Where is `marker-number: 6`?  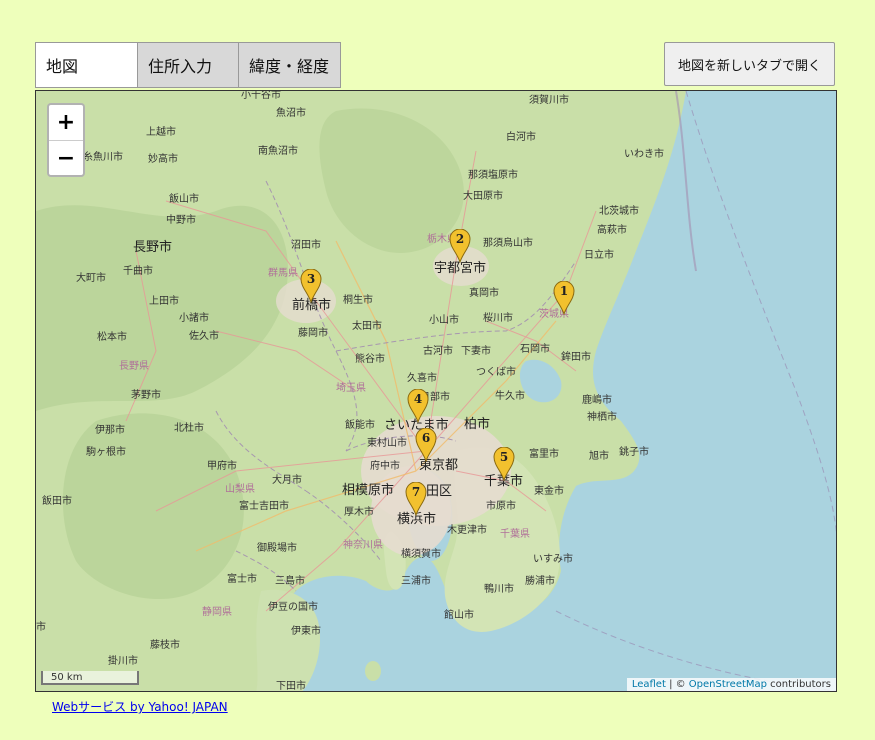 marker-number: 6 is located at coordinates (426, 438).